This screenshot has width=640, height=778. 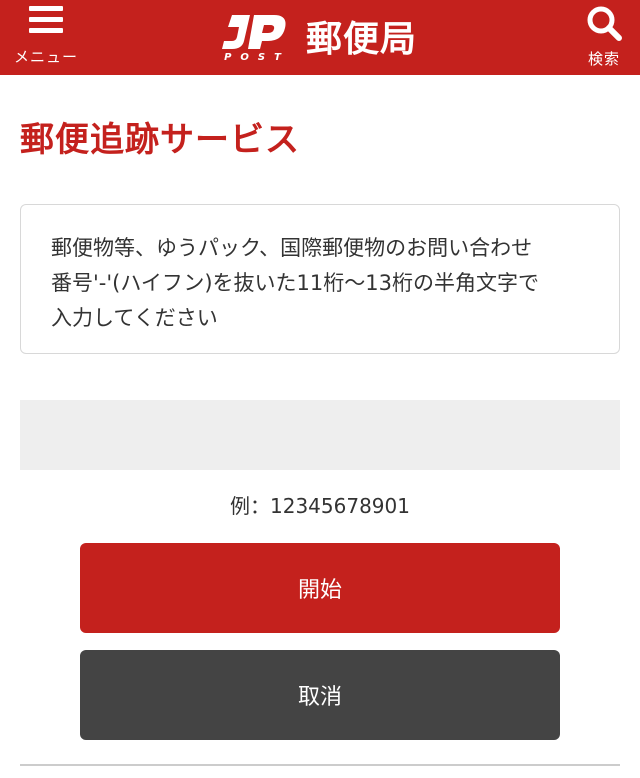 What do you see at coordinates (292, 248) in the screenshot?
I see `instruction-line: 郵便物等、ゆうパック、国際郵便物のお問い合わせ` at bounding box center [292, 248].